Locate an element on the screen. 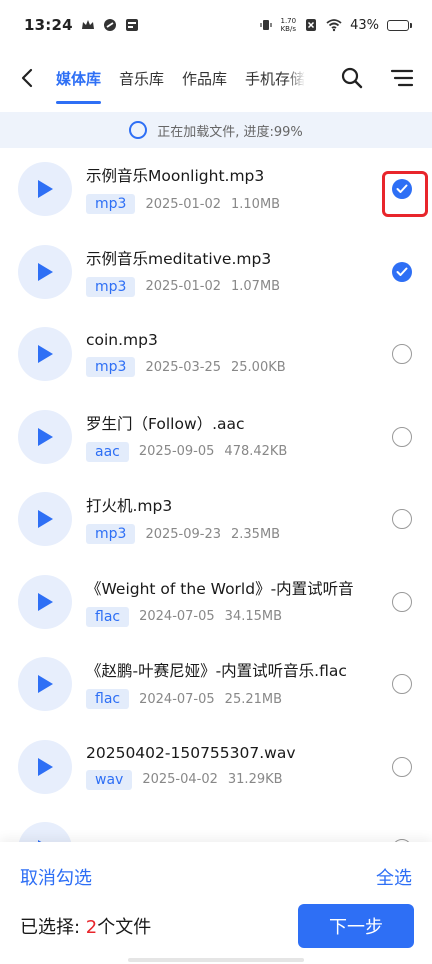 This screenshot has height=964, width=432. file-date: 2025-01-02 is located at coordinates (183, 287).